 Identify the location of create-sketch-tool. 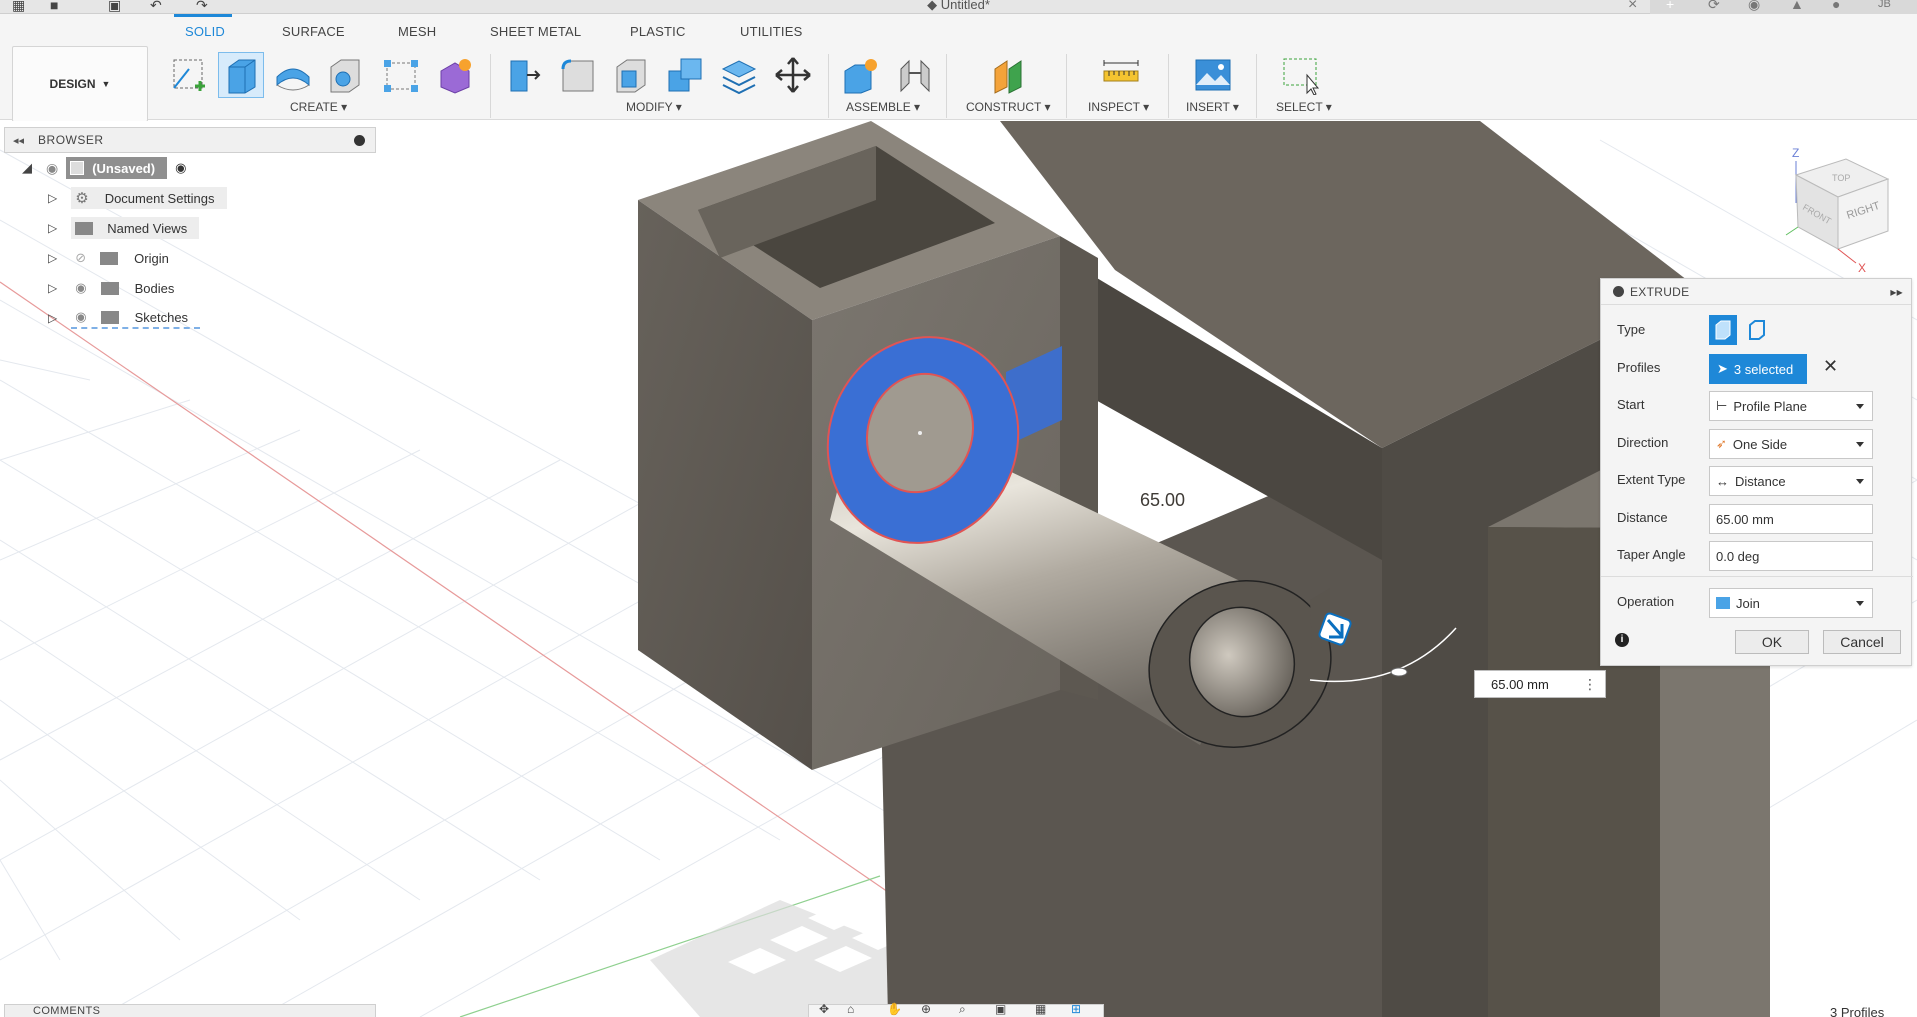
(189, 75).